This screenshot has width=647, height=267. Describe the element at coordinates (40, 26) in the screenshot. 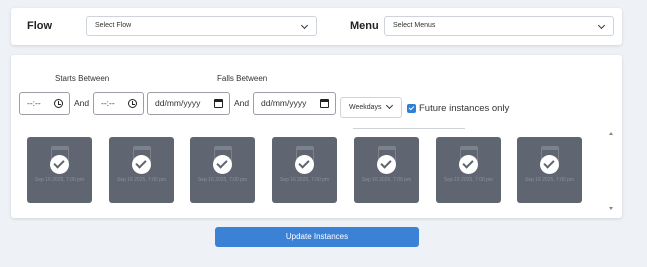

I see `flow-label: Flow` at that location.